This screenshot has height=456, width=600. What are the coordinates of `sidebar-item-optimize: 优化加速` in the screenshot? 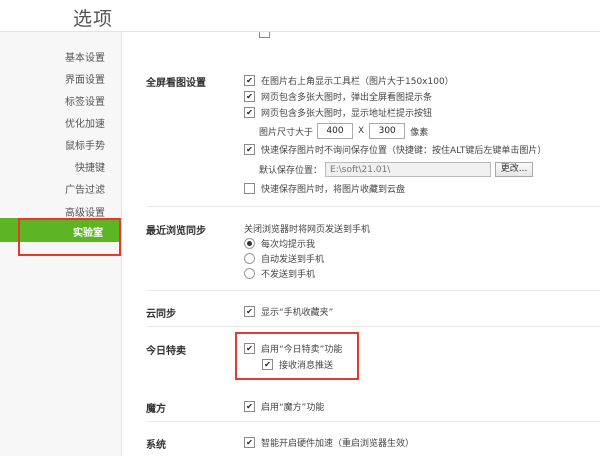 It's located at (85, 122).